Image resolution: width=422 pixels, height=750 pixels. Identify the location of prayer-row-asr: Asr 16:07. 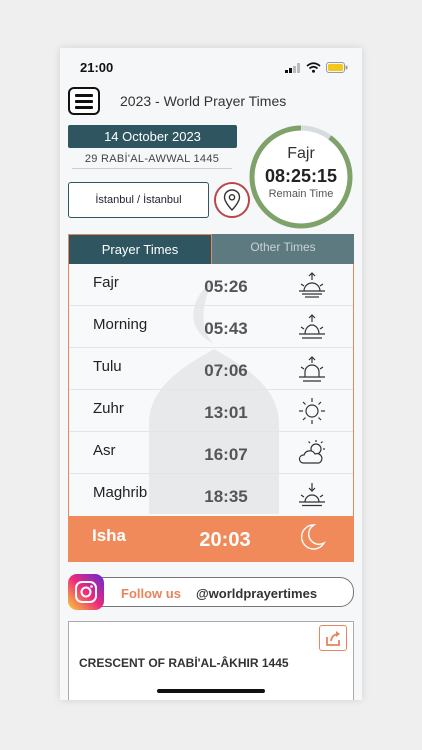
(211, 453).